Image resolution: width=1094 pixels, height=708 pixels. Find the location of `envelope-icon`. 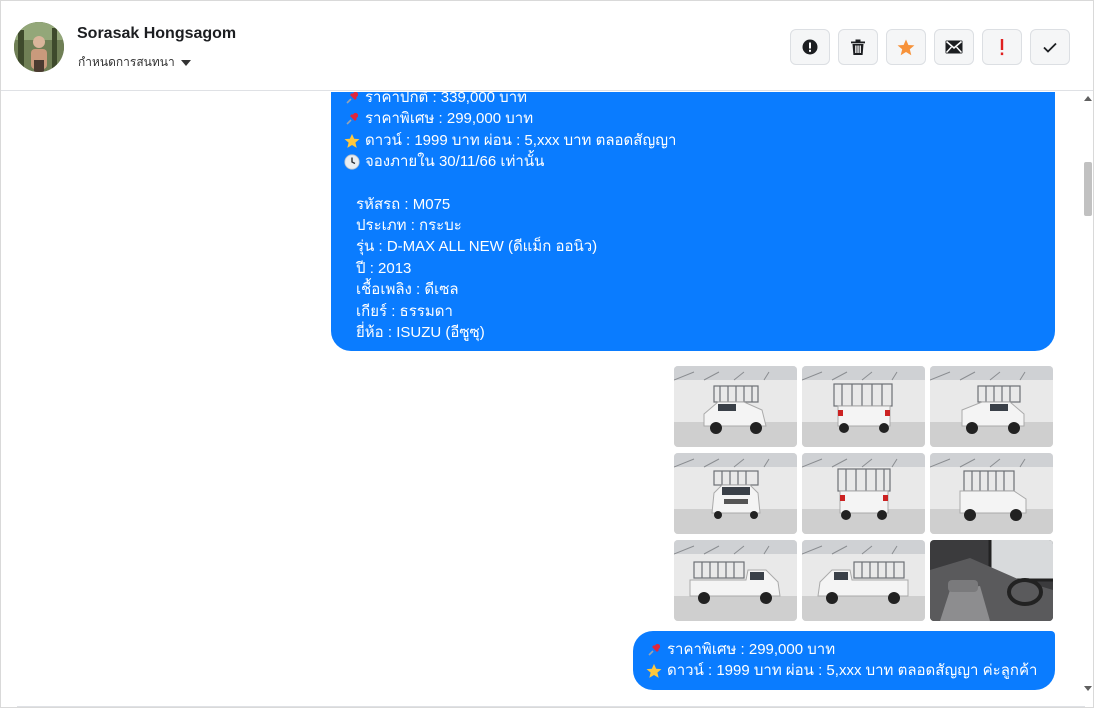

envelope-icon is located at coordinates (954, 47).